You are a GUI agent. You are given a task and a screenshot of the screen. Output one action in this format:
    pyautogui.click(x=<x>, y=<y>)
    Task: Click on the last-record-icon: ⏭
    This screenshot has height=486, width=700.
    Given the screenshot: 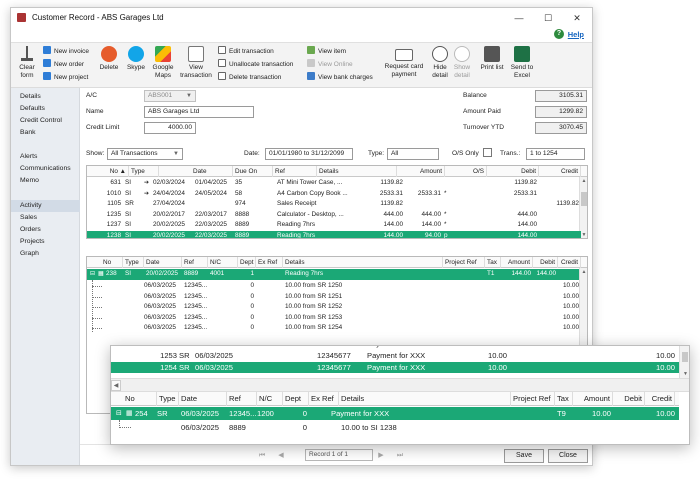 What is the action you would take?
    pyautogui.click(x=400, y=456)
    